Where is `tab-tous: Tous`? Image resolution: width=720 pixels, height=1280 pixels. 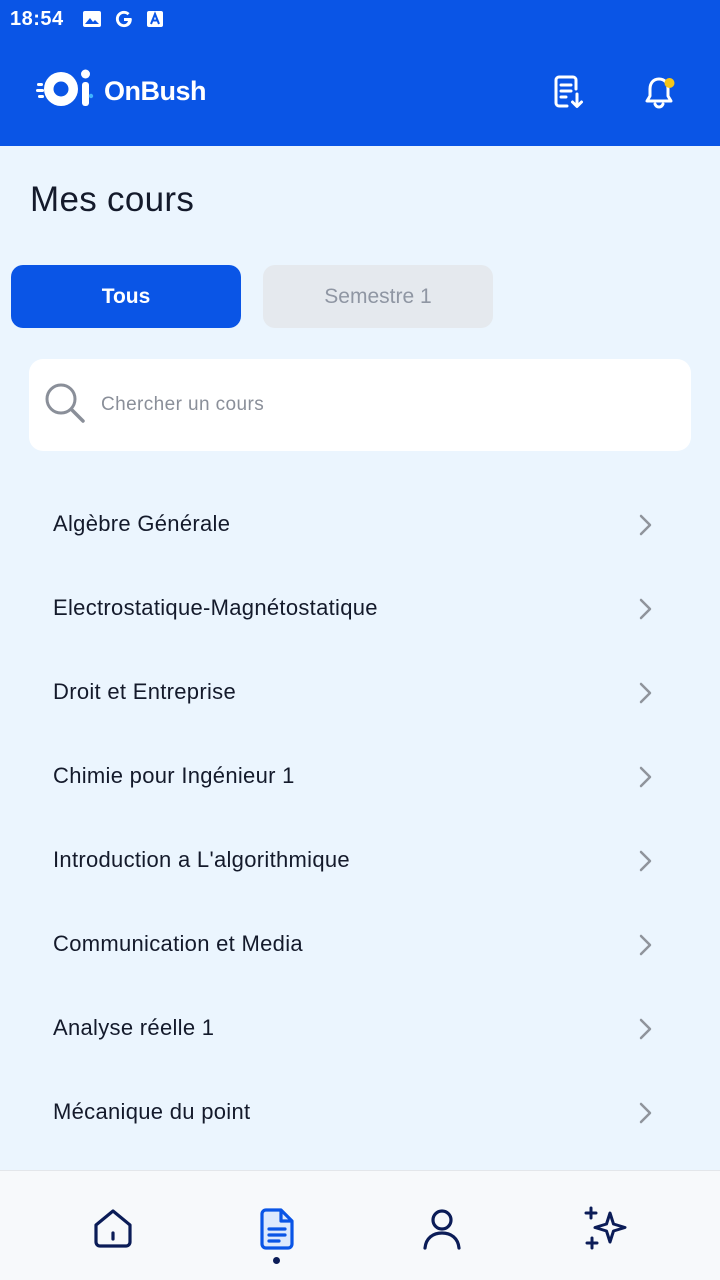 tab-tous: Tous is located at coordinates (126, 296).